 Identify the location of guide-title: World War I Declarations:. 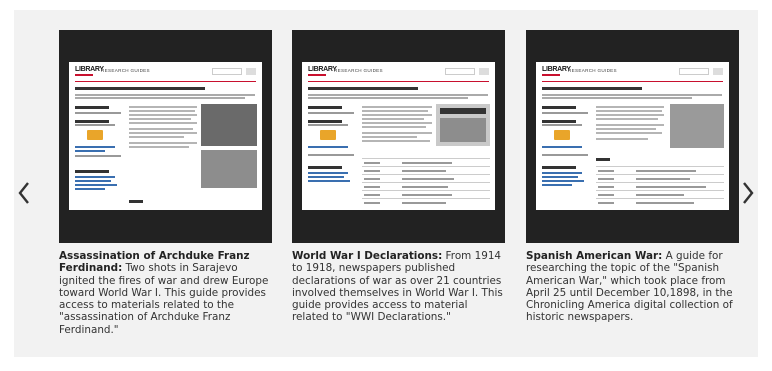
(367, 256).